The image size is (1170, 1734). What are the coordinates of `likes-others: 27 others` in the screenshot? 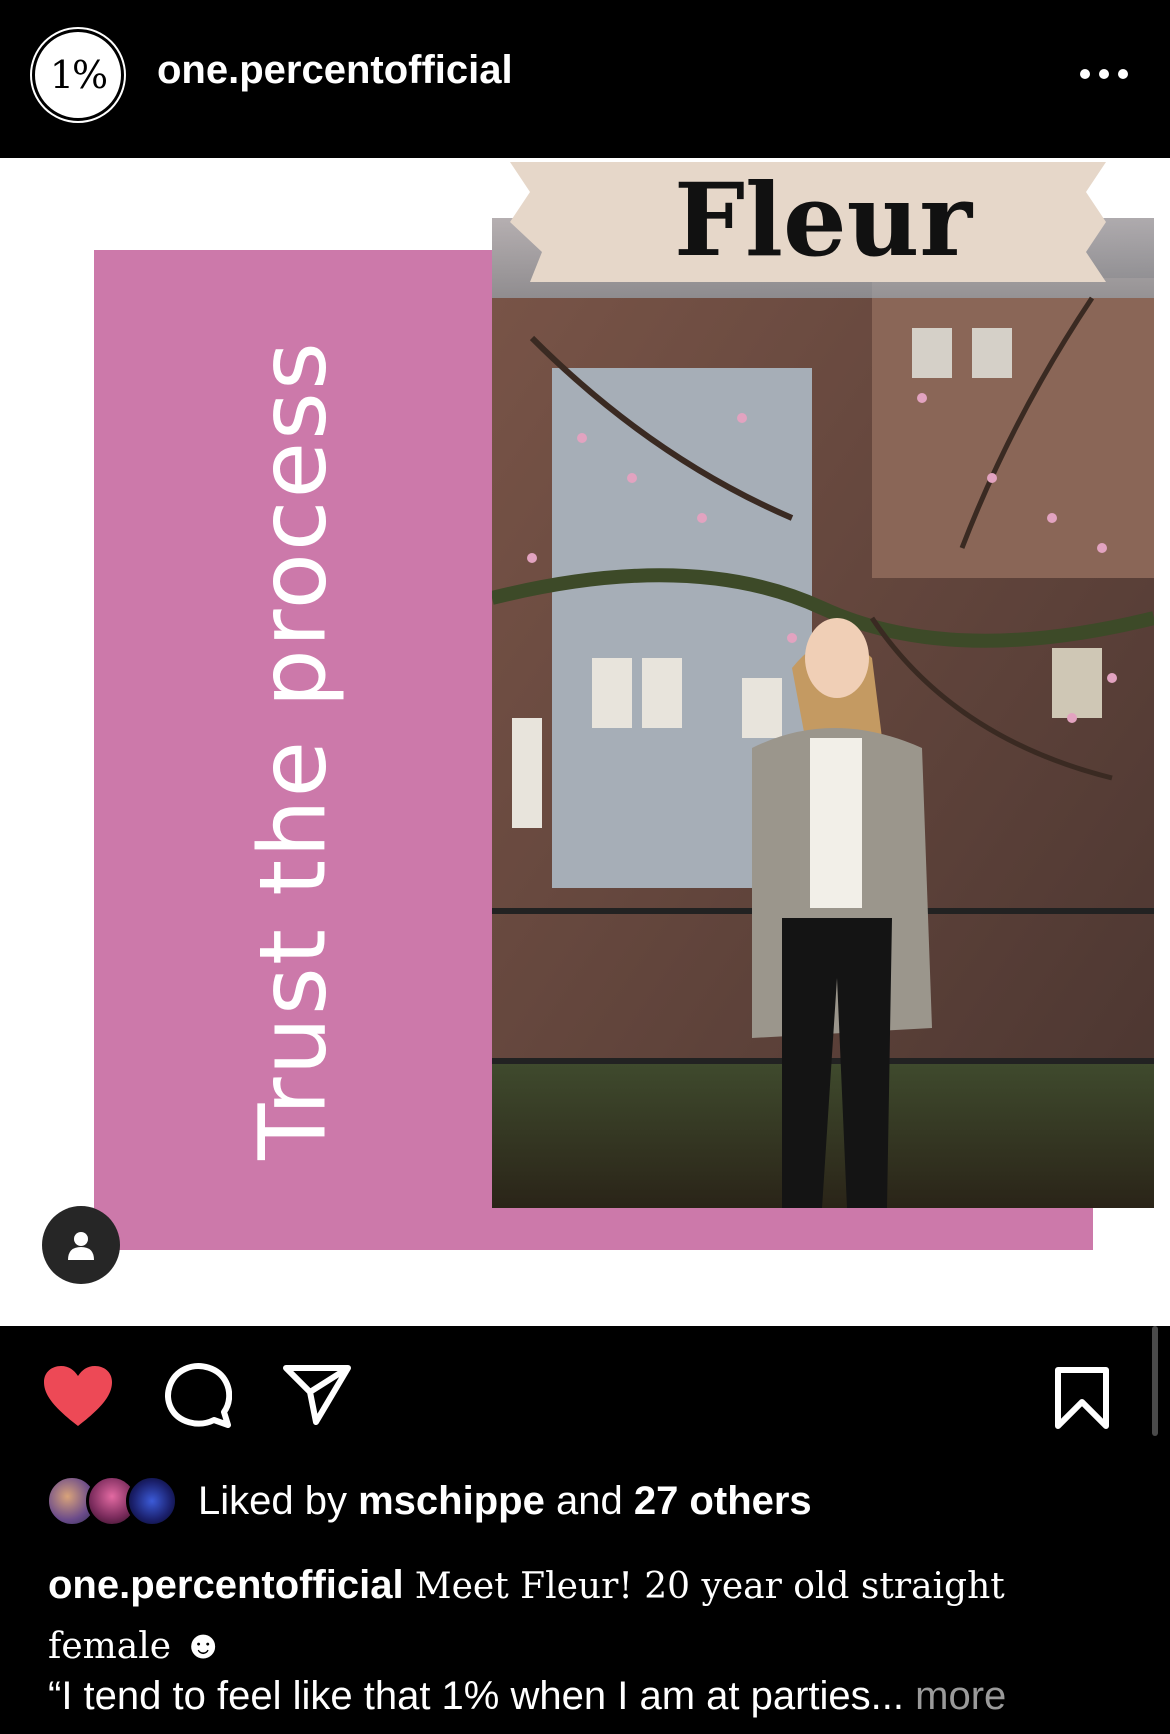 It's located at (723, 1501).